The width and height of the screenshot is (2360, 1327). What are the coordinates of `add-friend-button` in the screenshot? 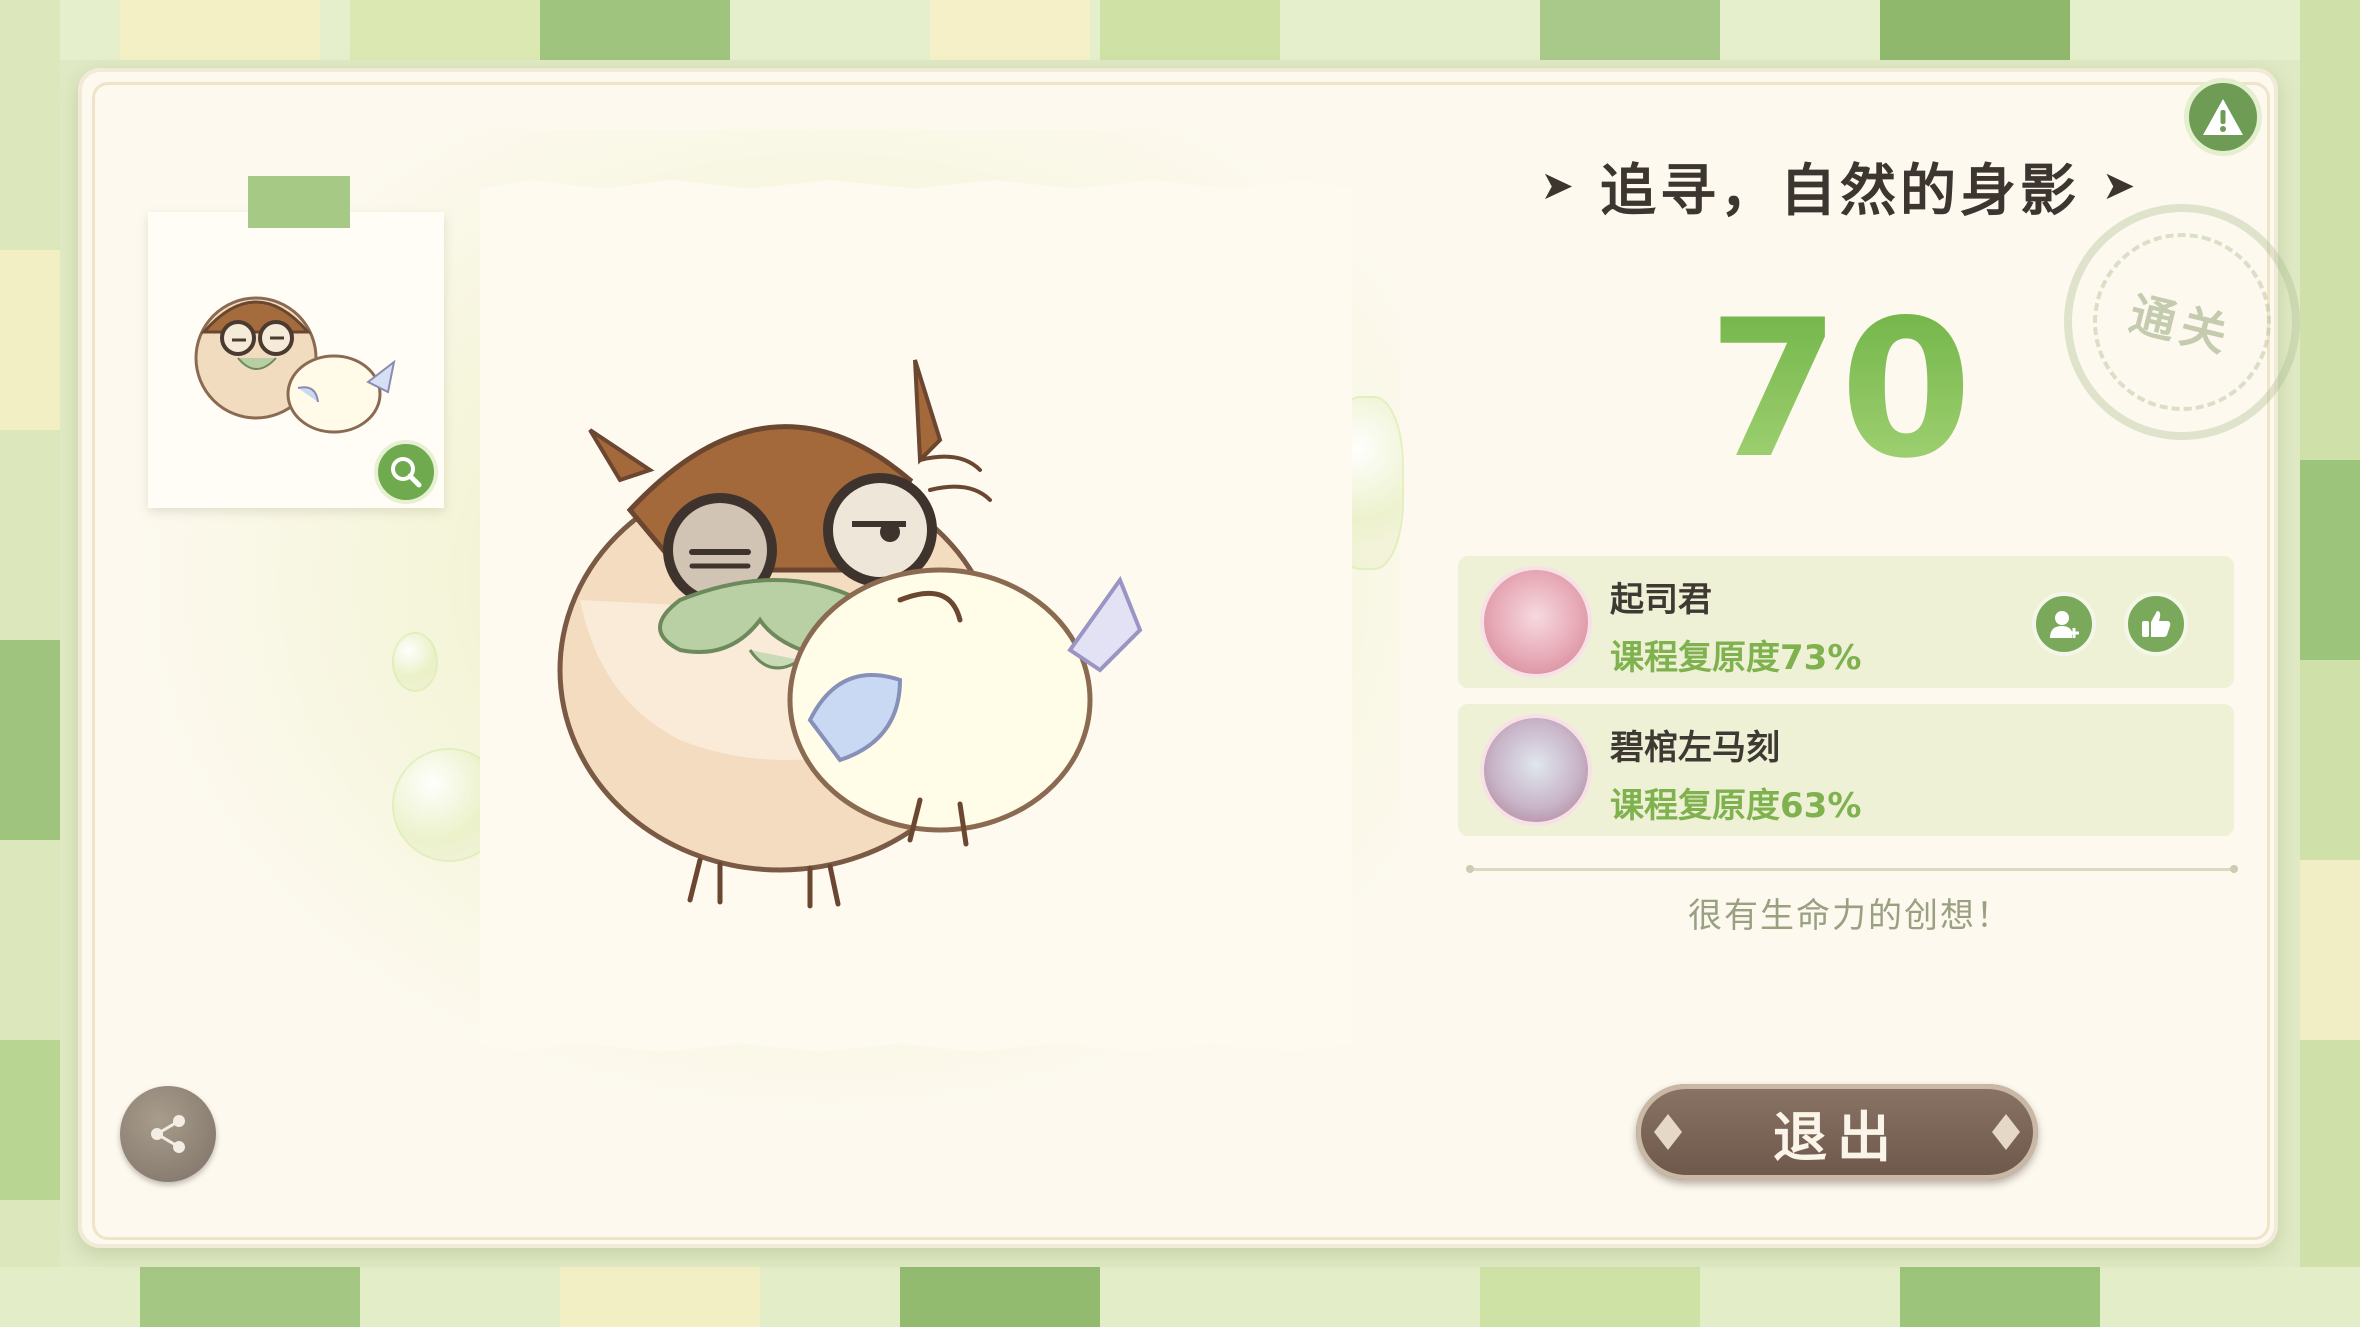 It's located at (2064, 624).